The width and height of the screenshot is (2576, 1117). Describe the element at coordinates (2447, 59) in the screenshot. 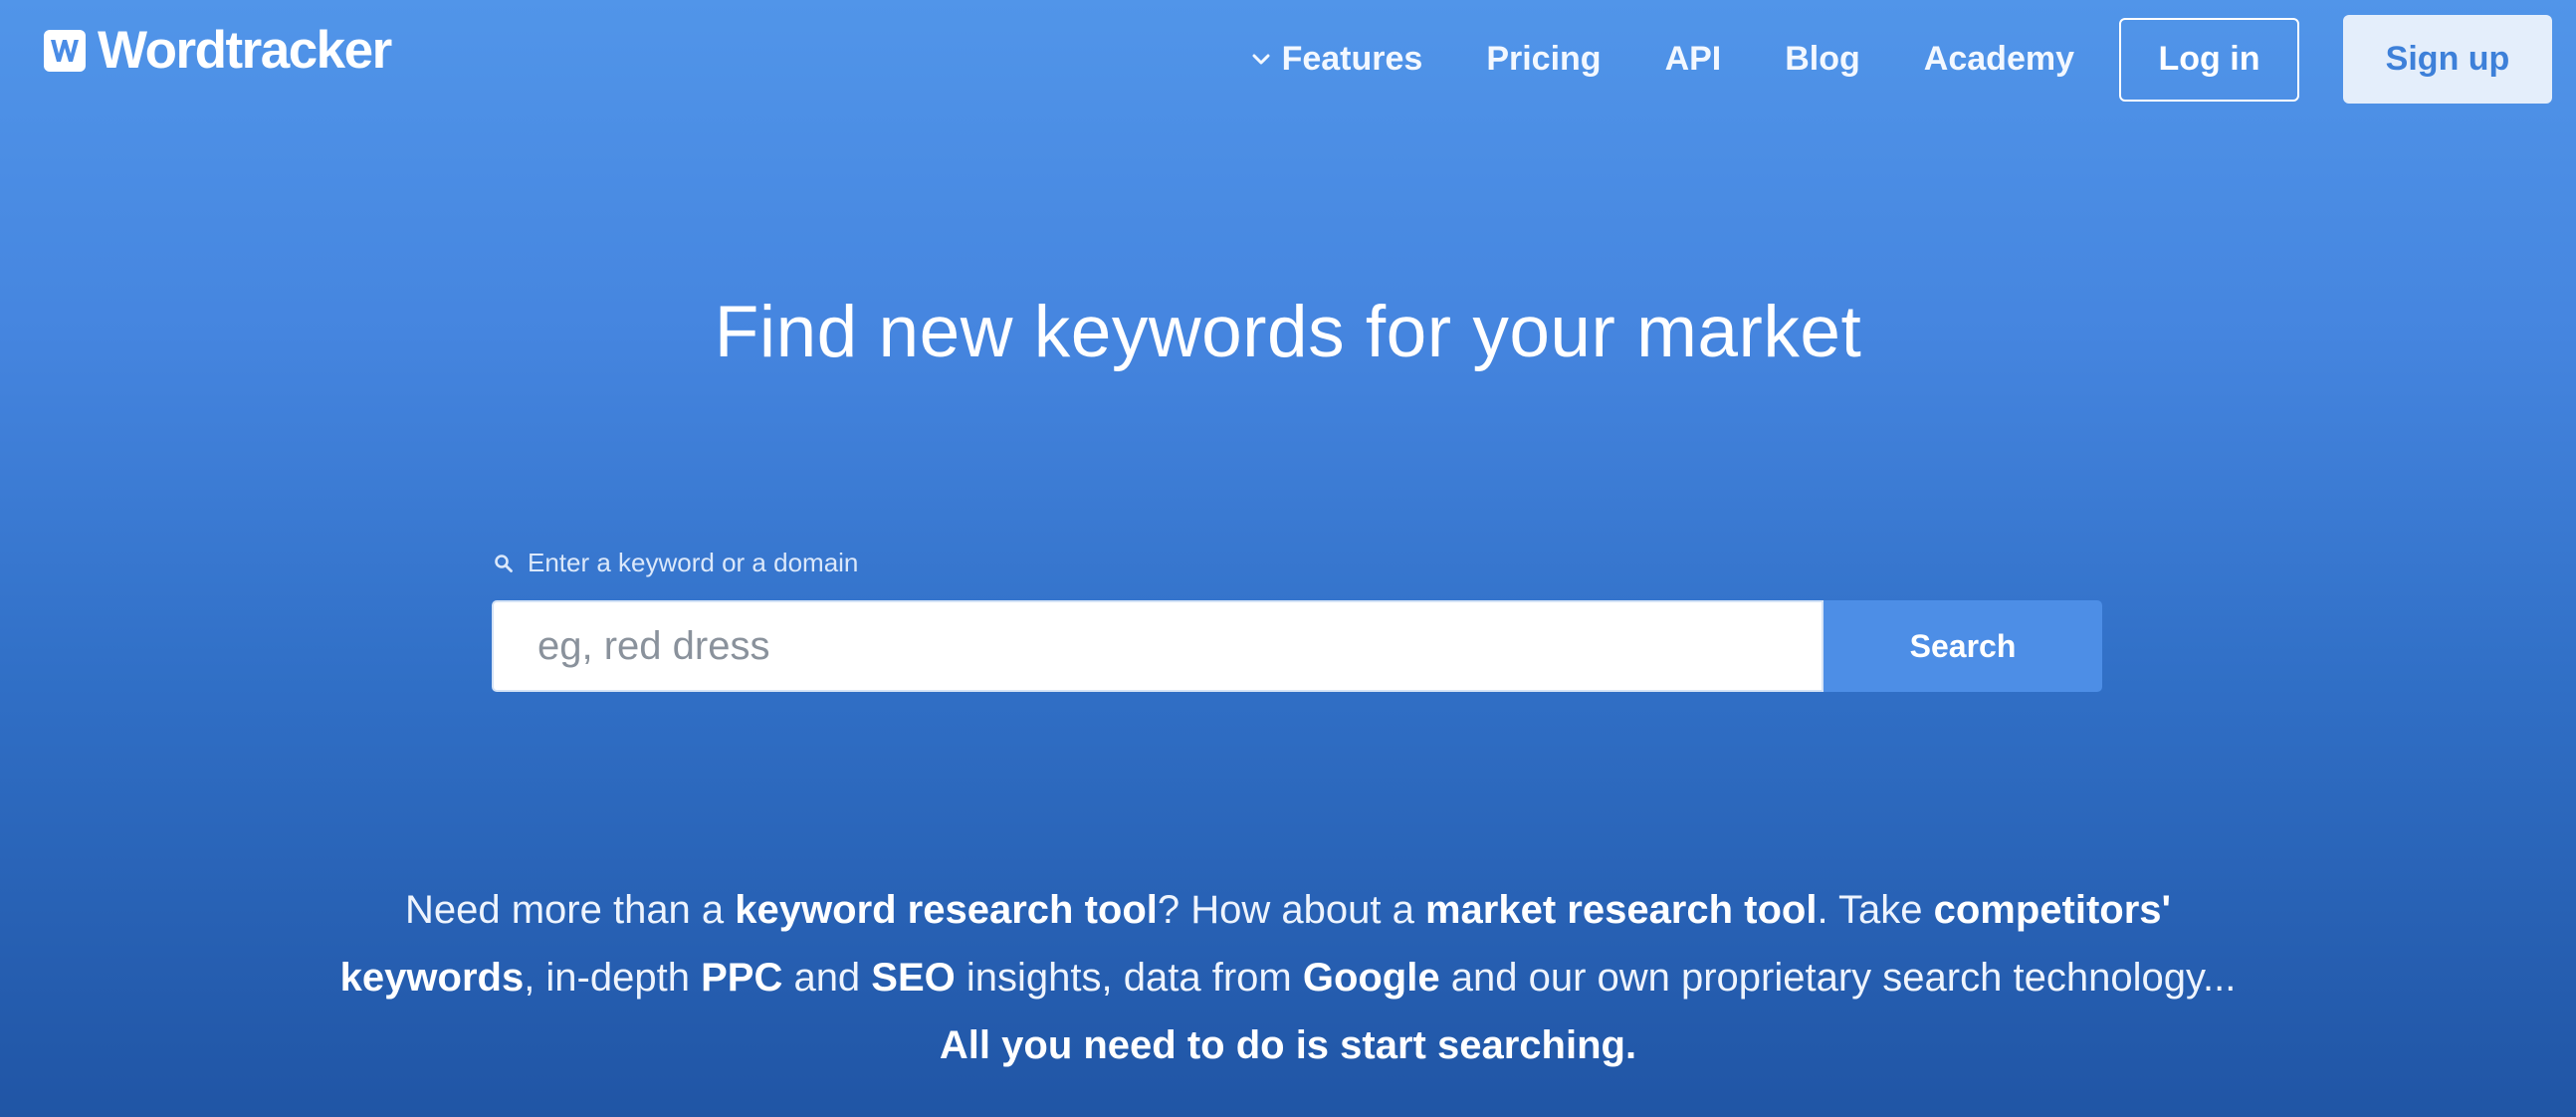

I see `signup-button: Sign up` at that location.